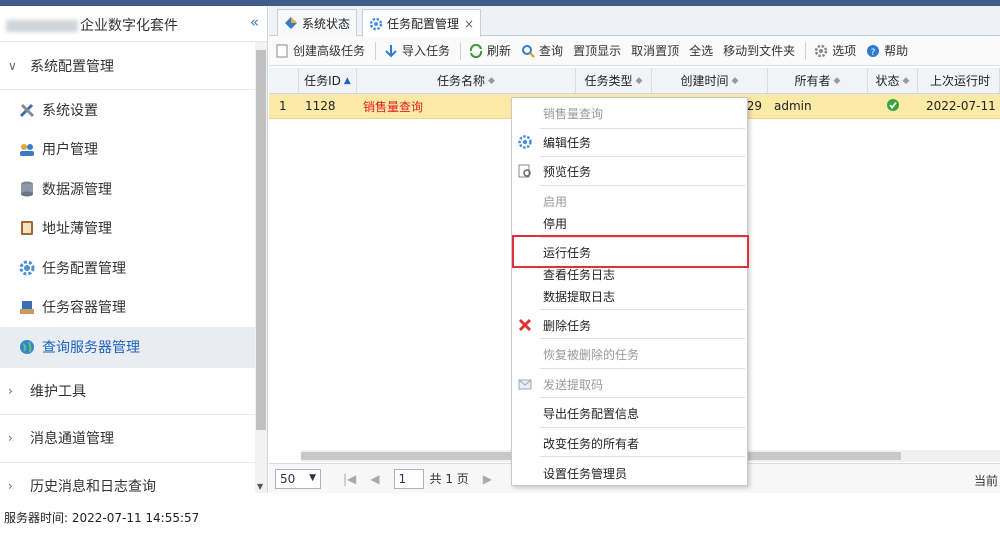 This screenshot has width=1000, height=533. Describe the element at coordinates (70, 110) in the screenshot. I see `sidebar-item-label: 系统设置` at that location.